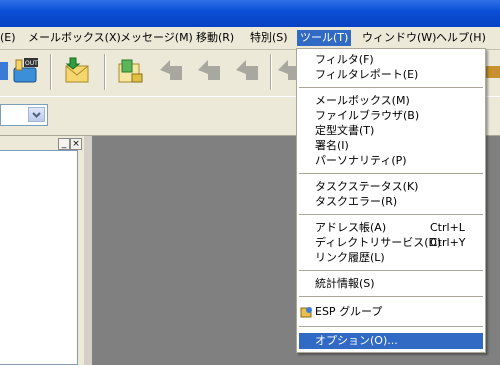 The height and width of the screenshot is (365, 500). I want to click on esp-group-icon, so click(306, 312).